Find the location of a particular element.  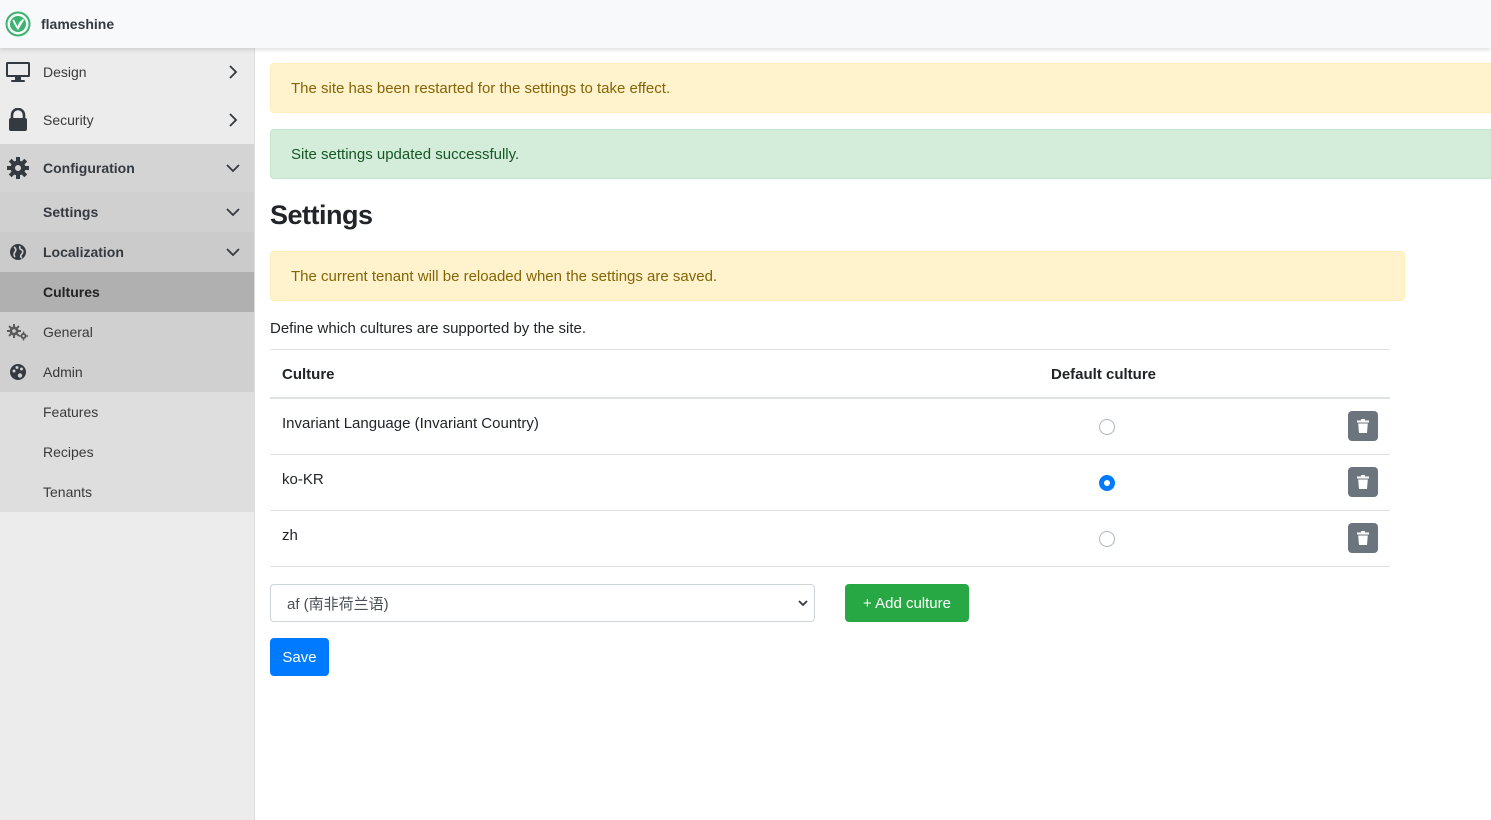

sidebar-item-settings: Settings is located at coordinates (127, 212).